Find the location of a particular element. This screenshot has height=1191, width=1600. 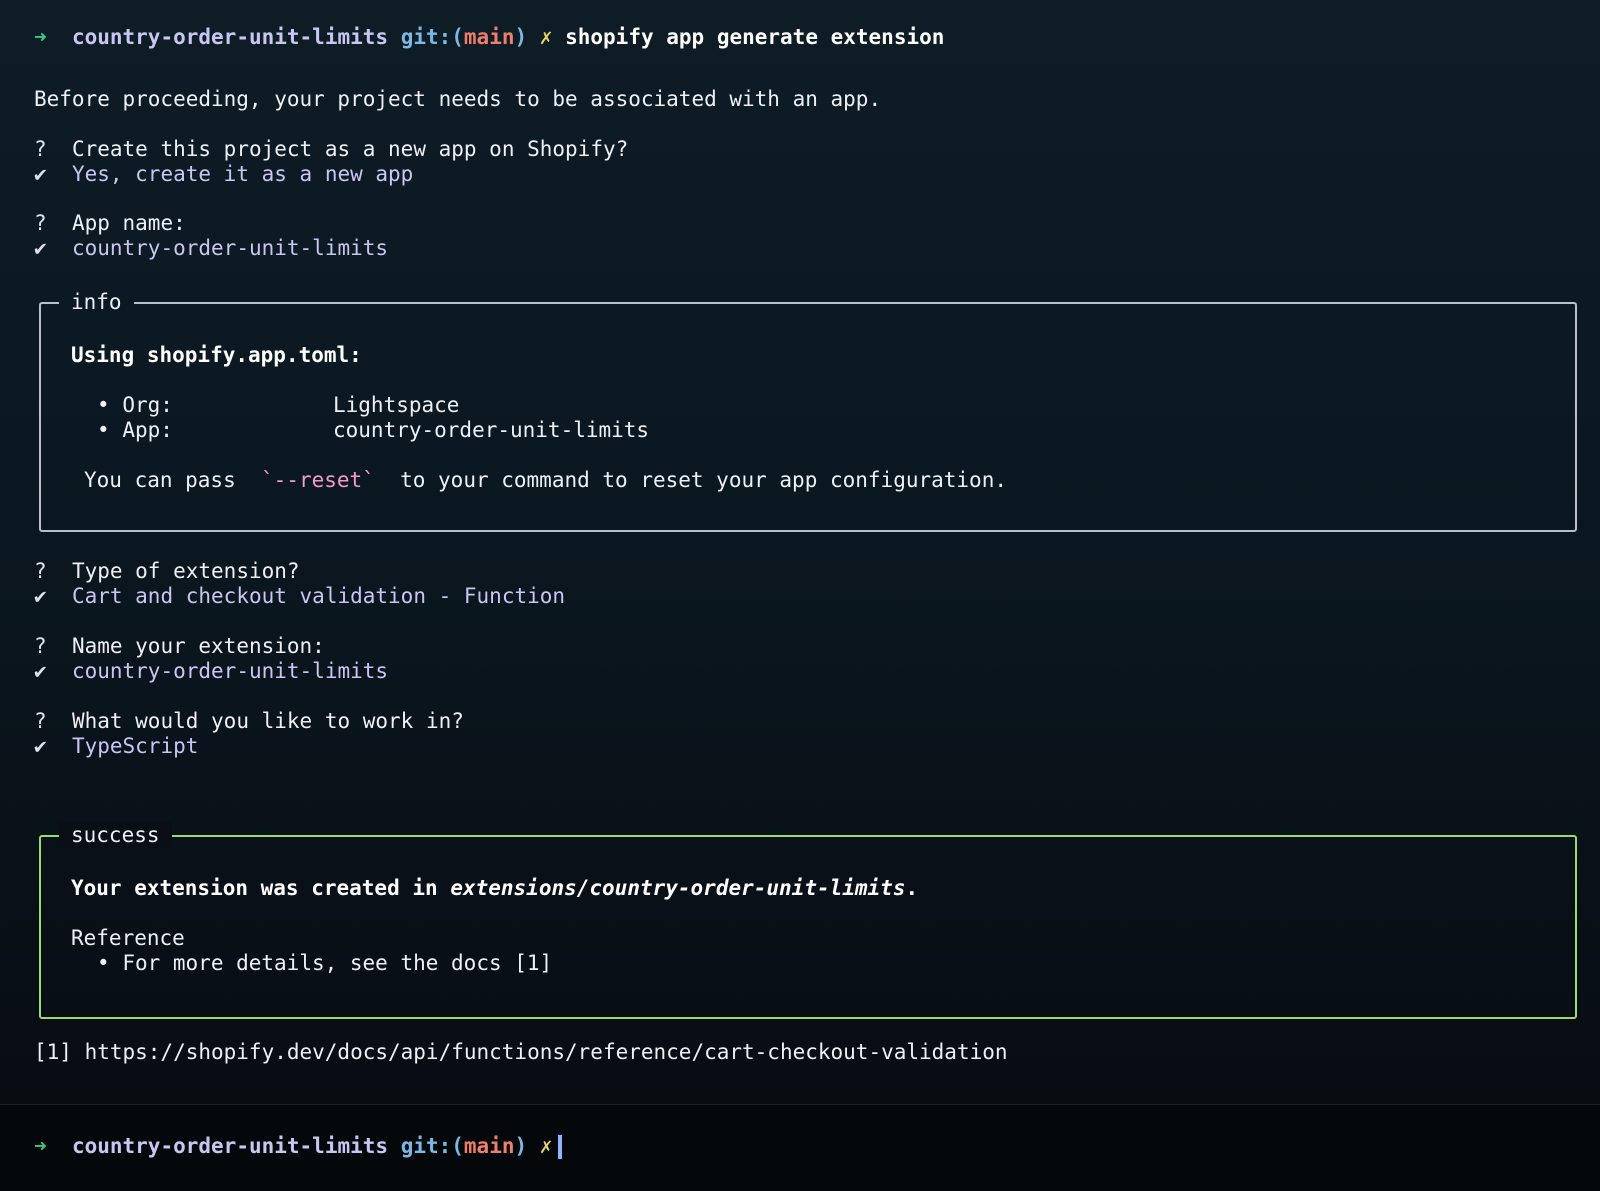

info-item-org: • Org: is located at coordinates (135, 405).